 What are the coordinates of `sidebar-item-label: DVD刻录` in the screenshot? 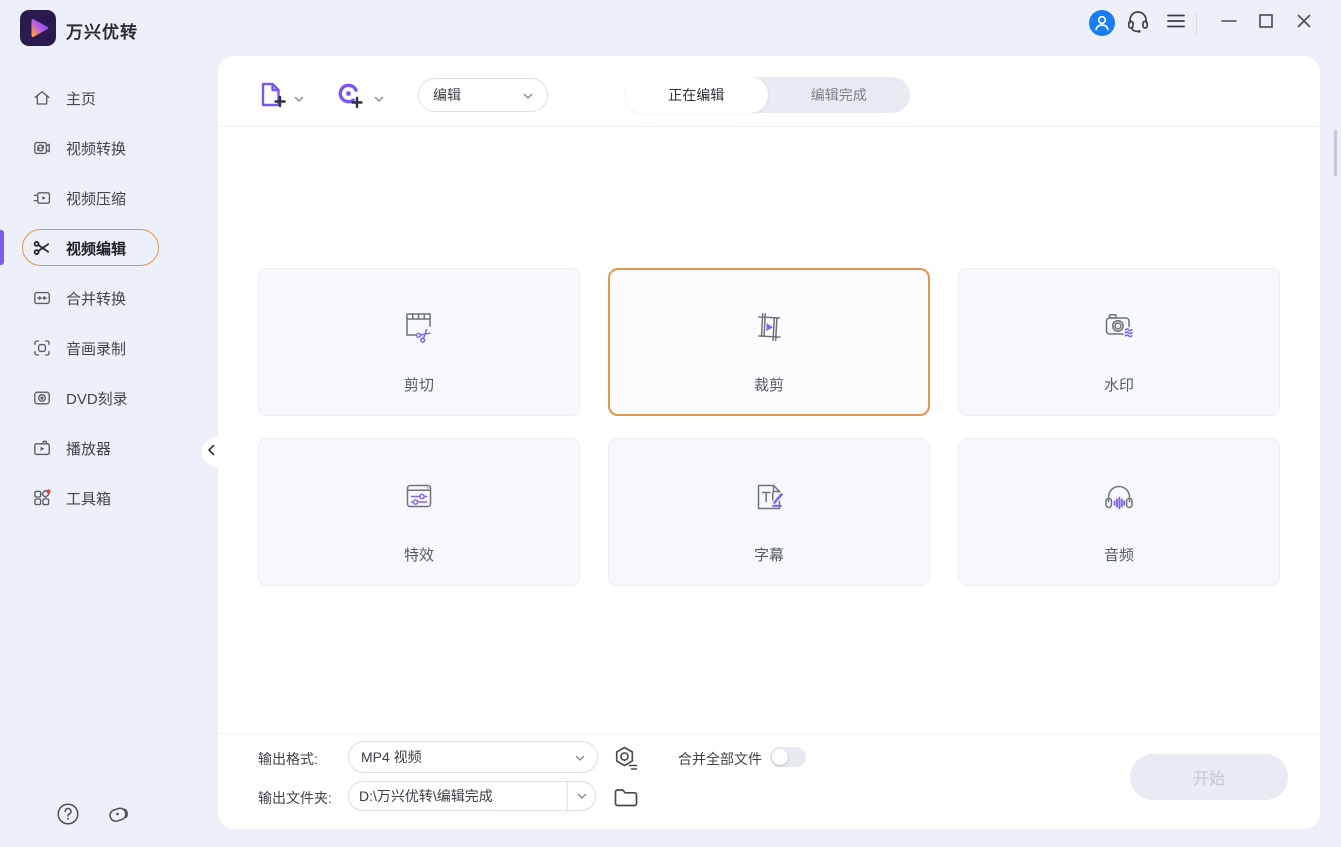 It's located at (97, 399).